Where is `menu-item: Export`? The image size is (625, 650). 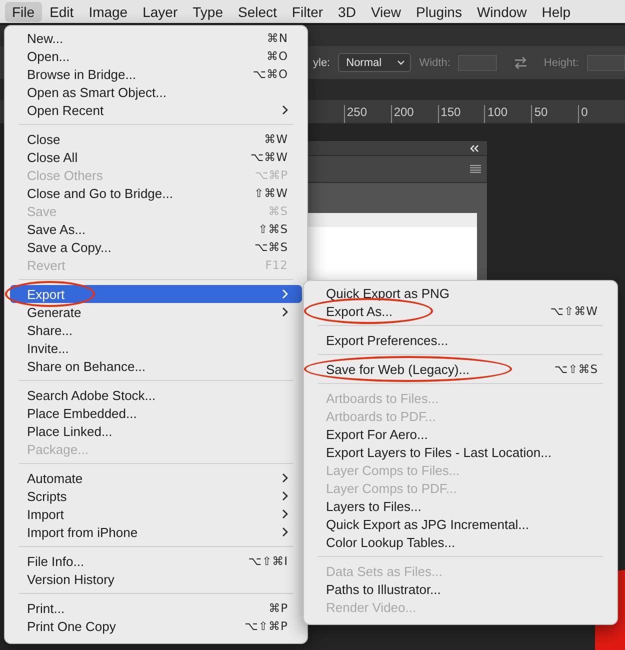
menu-item: Export is located at coordinates (156, 294).